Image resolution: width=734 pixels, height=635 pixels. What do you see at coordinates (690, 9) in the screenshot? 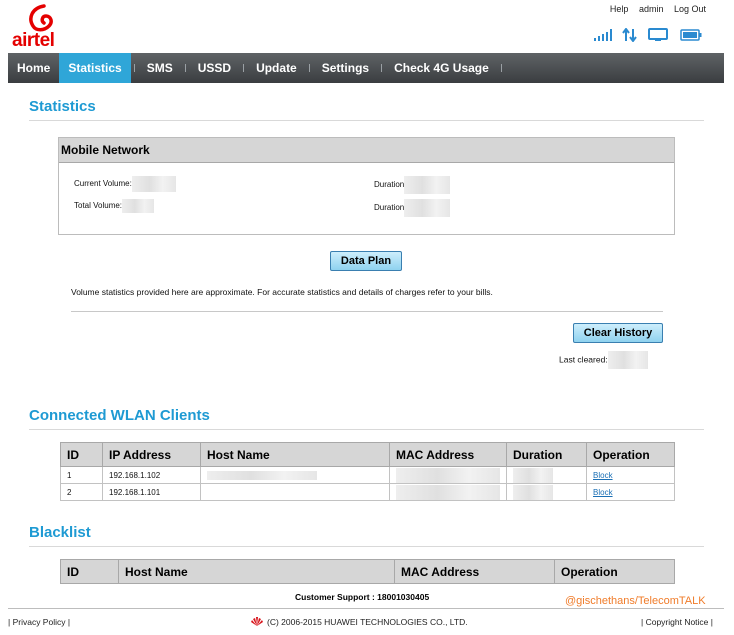
I see `logout-link: Log Out` at bounding box center [690, 9].